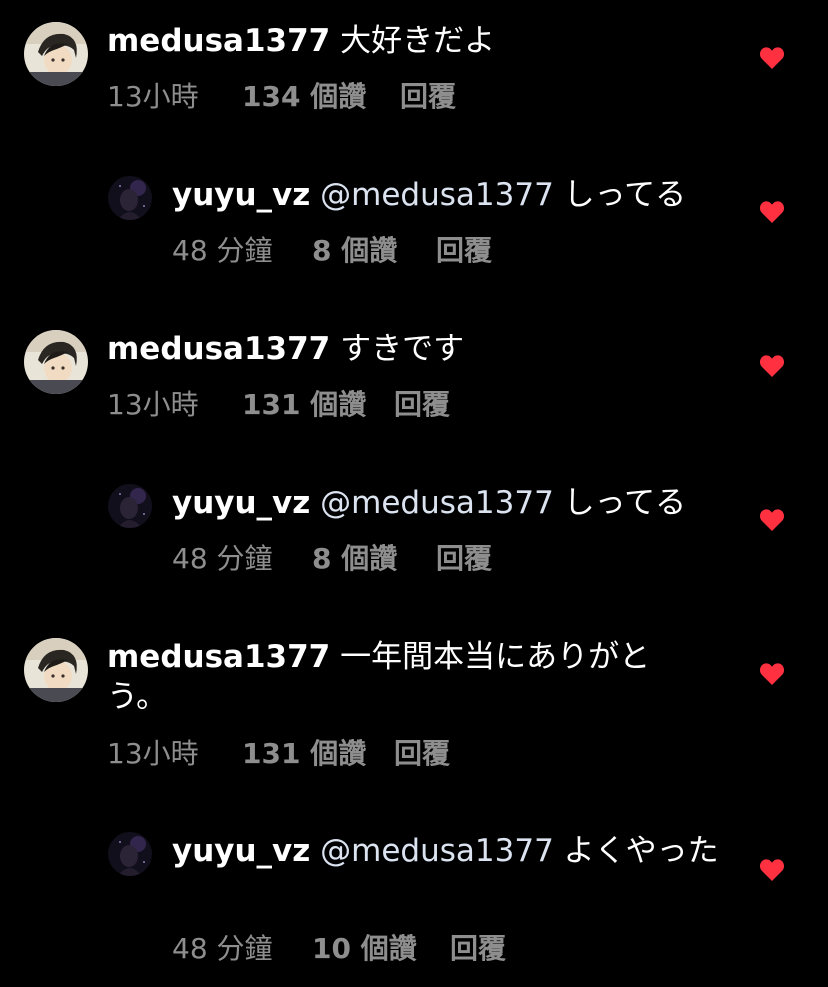 The height and width of the screenshot is (987, 828). I want to click on comment-text: medusa1377 すきです, so click(417, 349).